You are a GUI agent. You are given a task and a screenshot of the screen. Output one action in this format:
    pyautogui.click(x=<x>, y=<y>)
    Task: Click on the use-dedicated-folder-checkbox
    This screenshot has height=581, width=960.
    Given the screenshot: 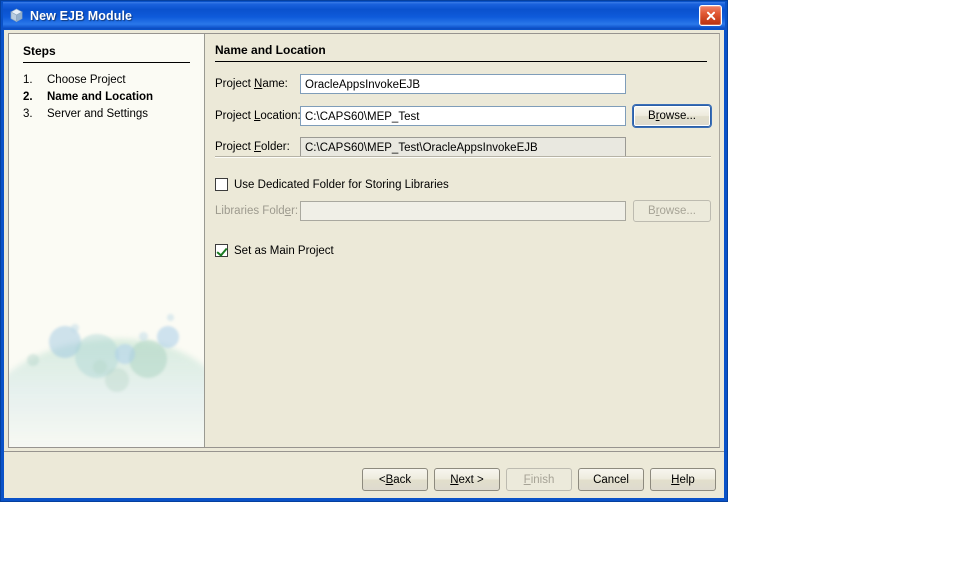 What is the action you would take?
    pyautogui.click(x=221, y=184)
    